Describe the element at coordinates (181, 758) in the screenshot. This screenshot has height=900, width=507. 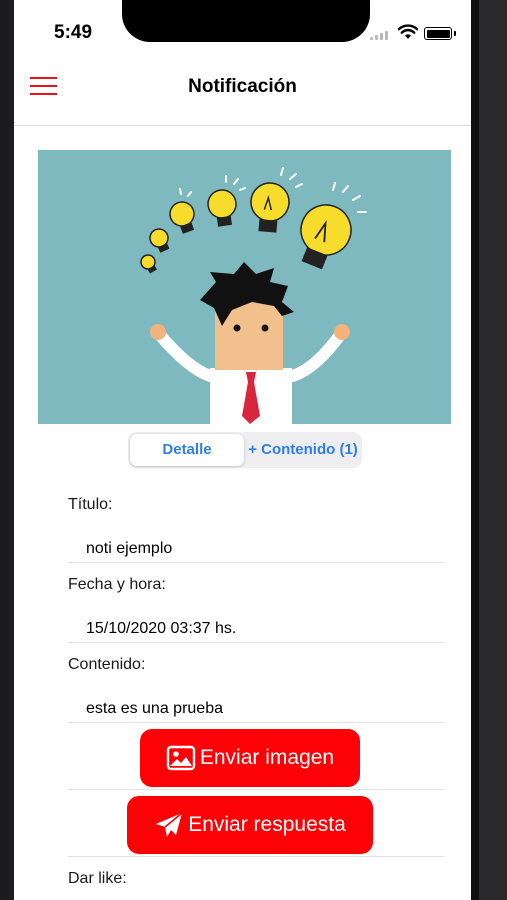
I see `image-icon` at that location.